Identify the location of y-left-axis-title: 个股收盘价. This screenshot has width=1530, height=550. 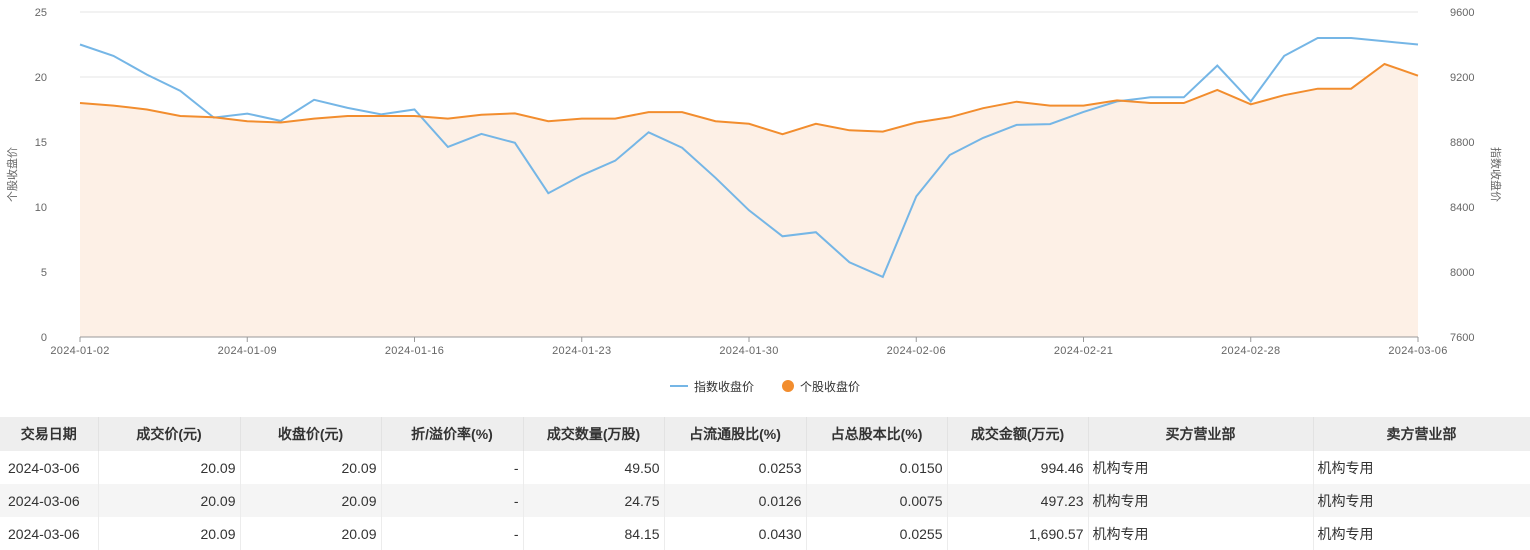
(12, 174).